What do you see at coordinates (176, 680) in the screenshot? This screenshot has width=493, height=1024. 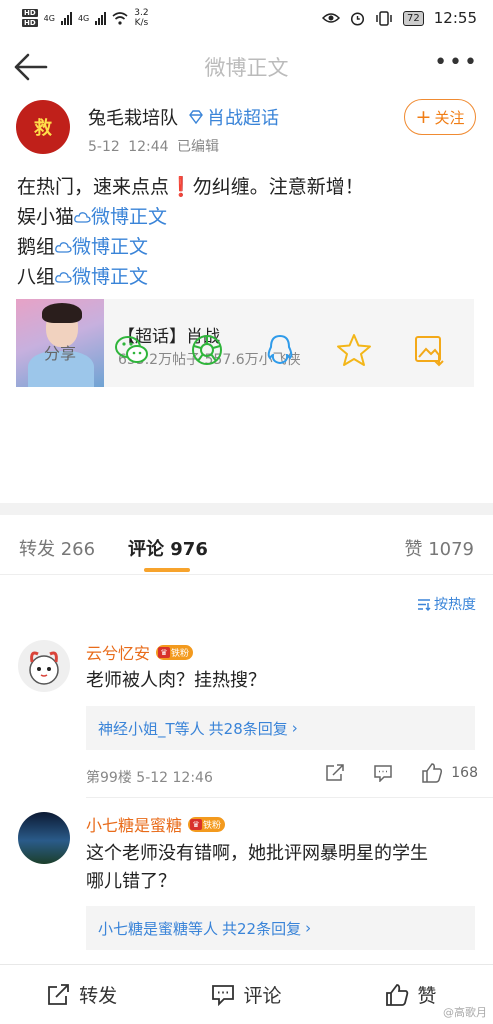 I see `comment-text: 老师被人肉？挂热搜？` at bounding box center [176, 680].